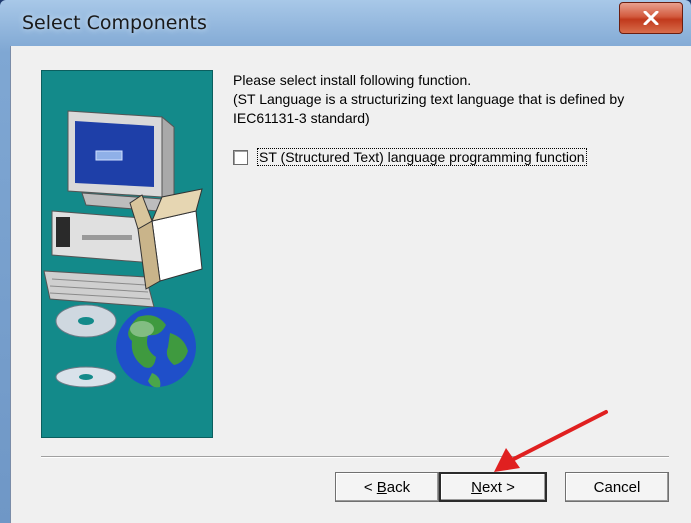 This screenshot has height=523, width=691. I want to click on close-icon, so click(651, 18).